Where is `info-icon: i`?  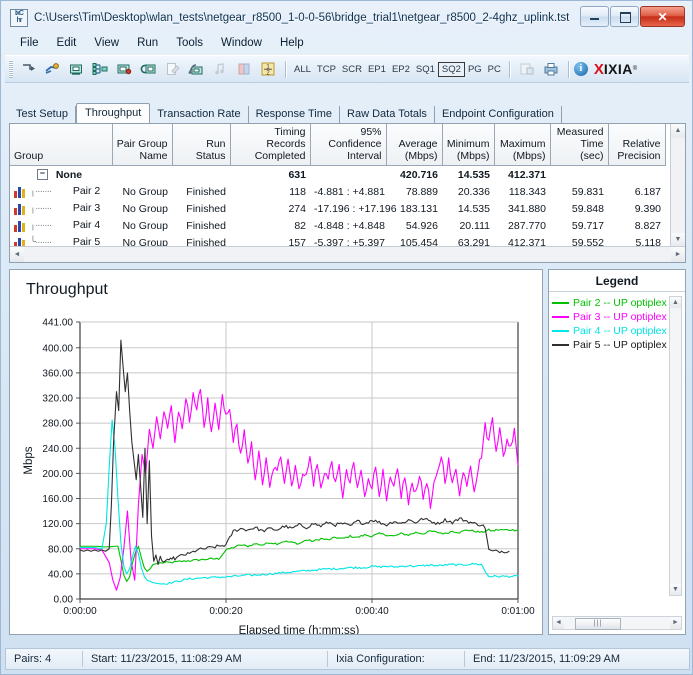 info-icon: i is located at coordinates (580, 69).